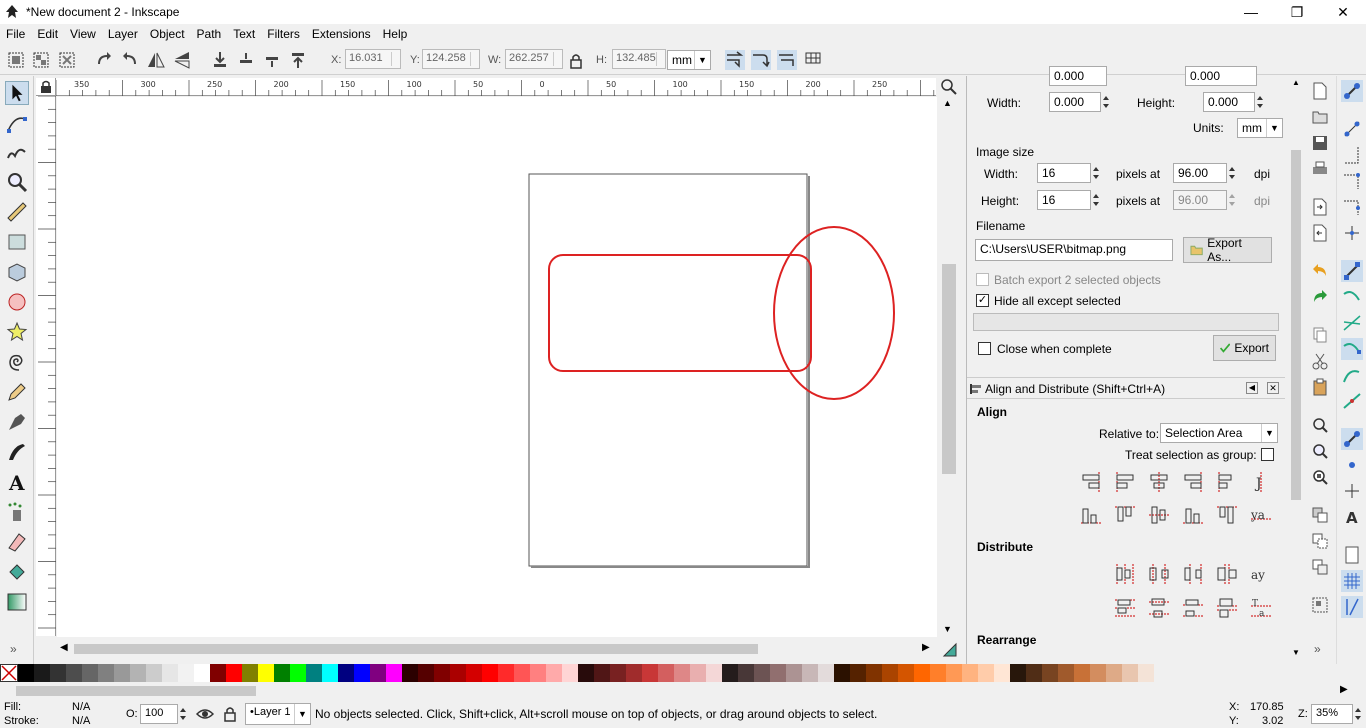  Describe the element at coordinates (67, 60) in the screenshot. I see `deselect-icon` at that location.